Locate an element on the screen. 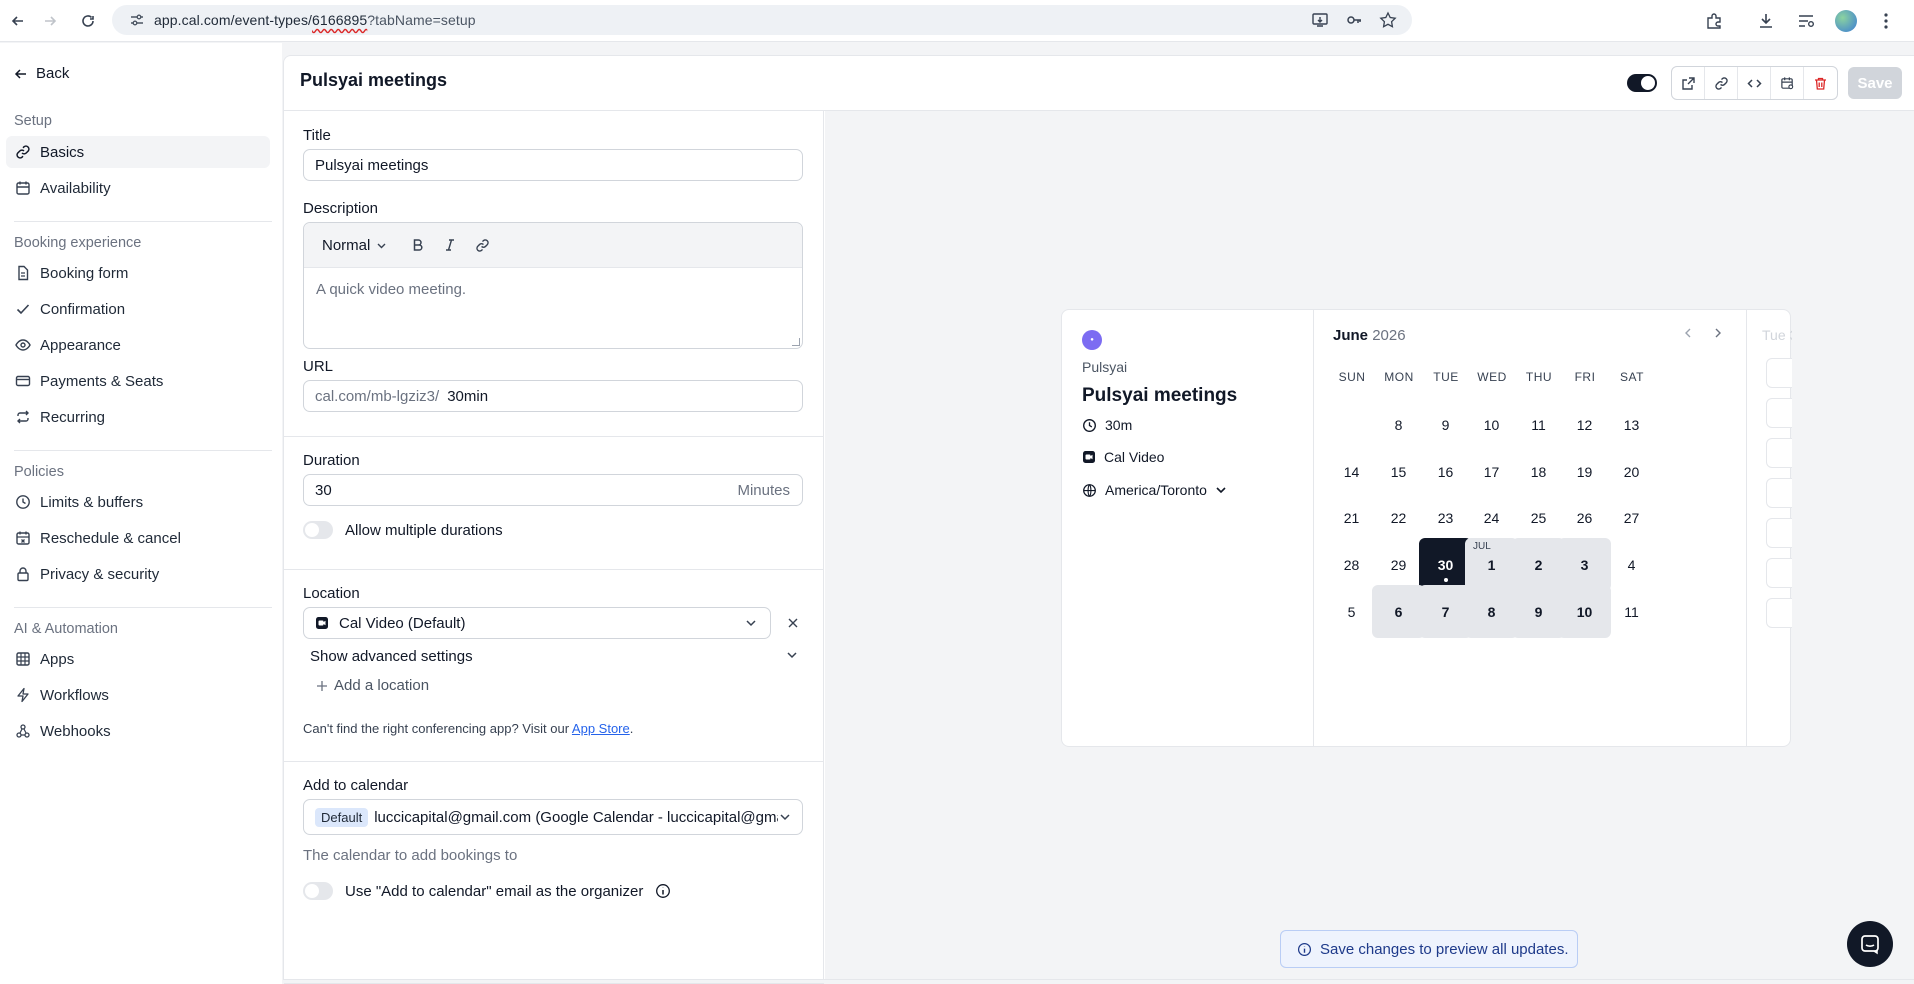 This screenshot has height=984, width=1914. sidebar-item-confirmation: Confirmation is located at coordinates (138, 309).